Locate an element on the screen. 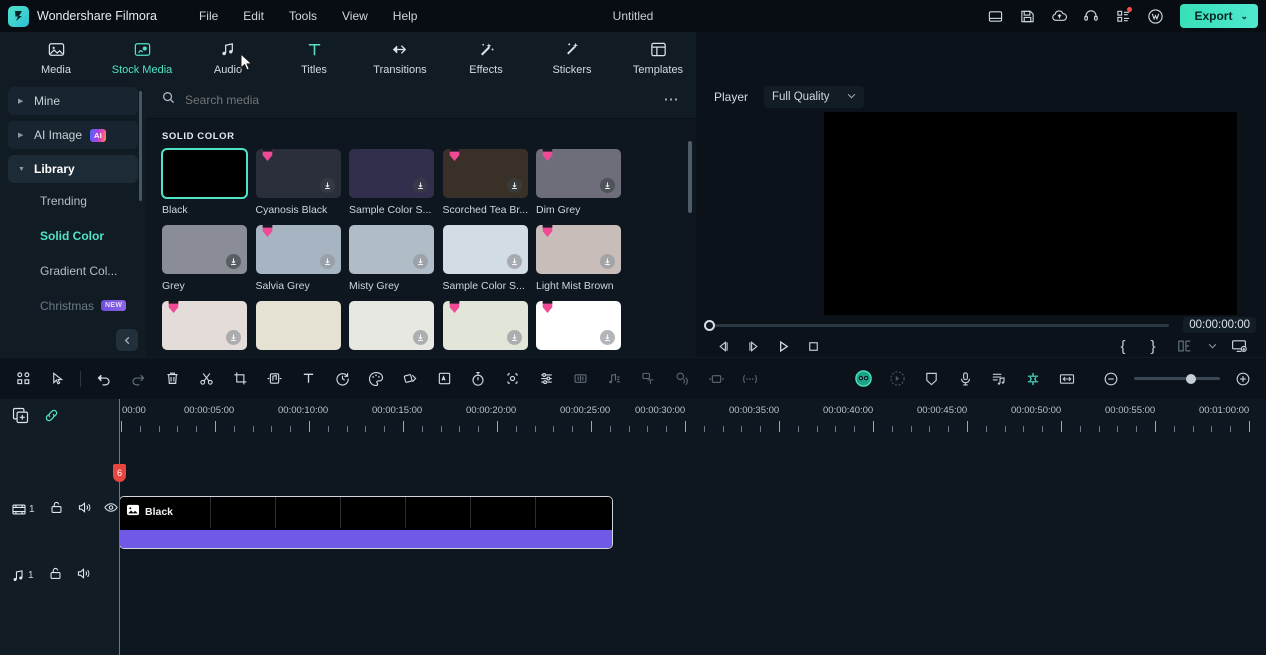 Image resolution: width=1266 pixels, height=655 pixels. screen-record-icon is located at coordinates (995, 16).